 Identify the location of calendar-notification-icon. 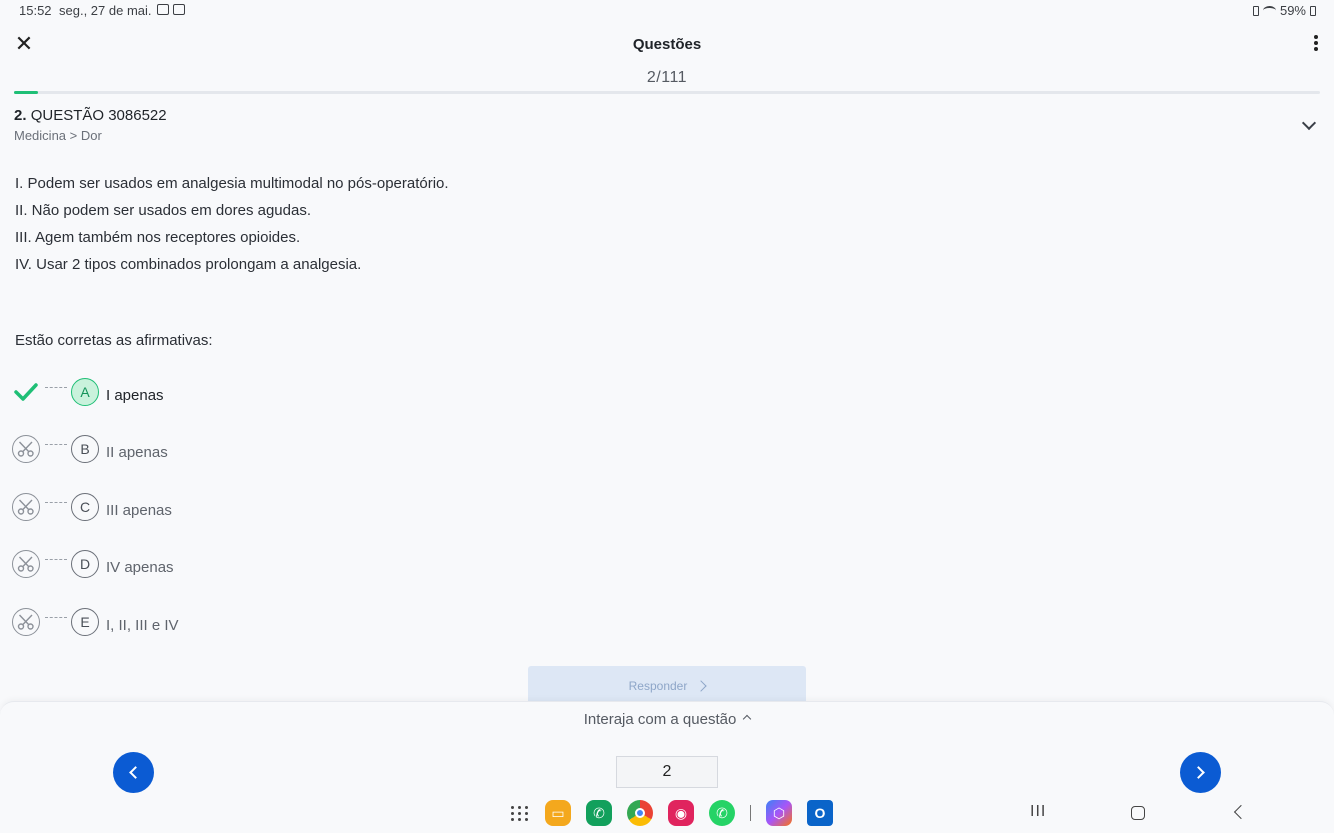
(179, 9).